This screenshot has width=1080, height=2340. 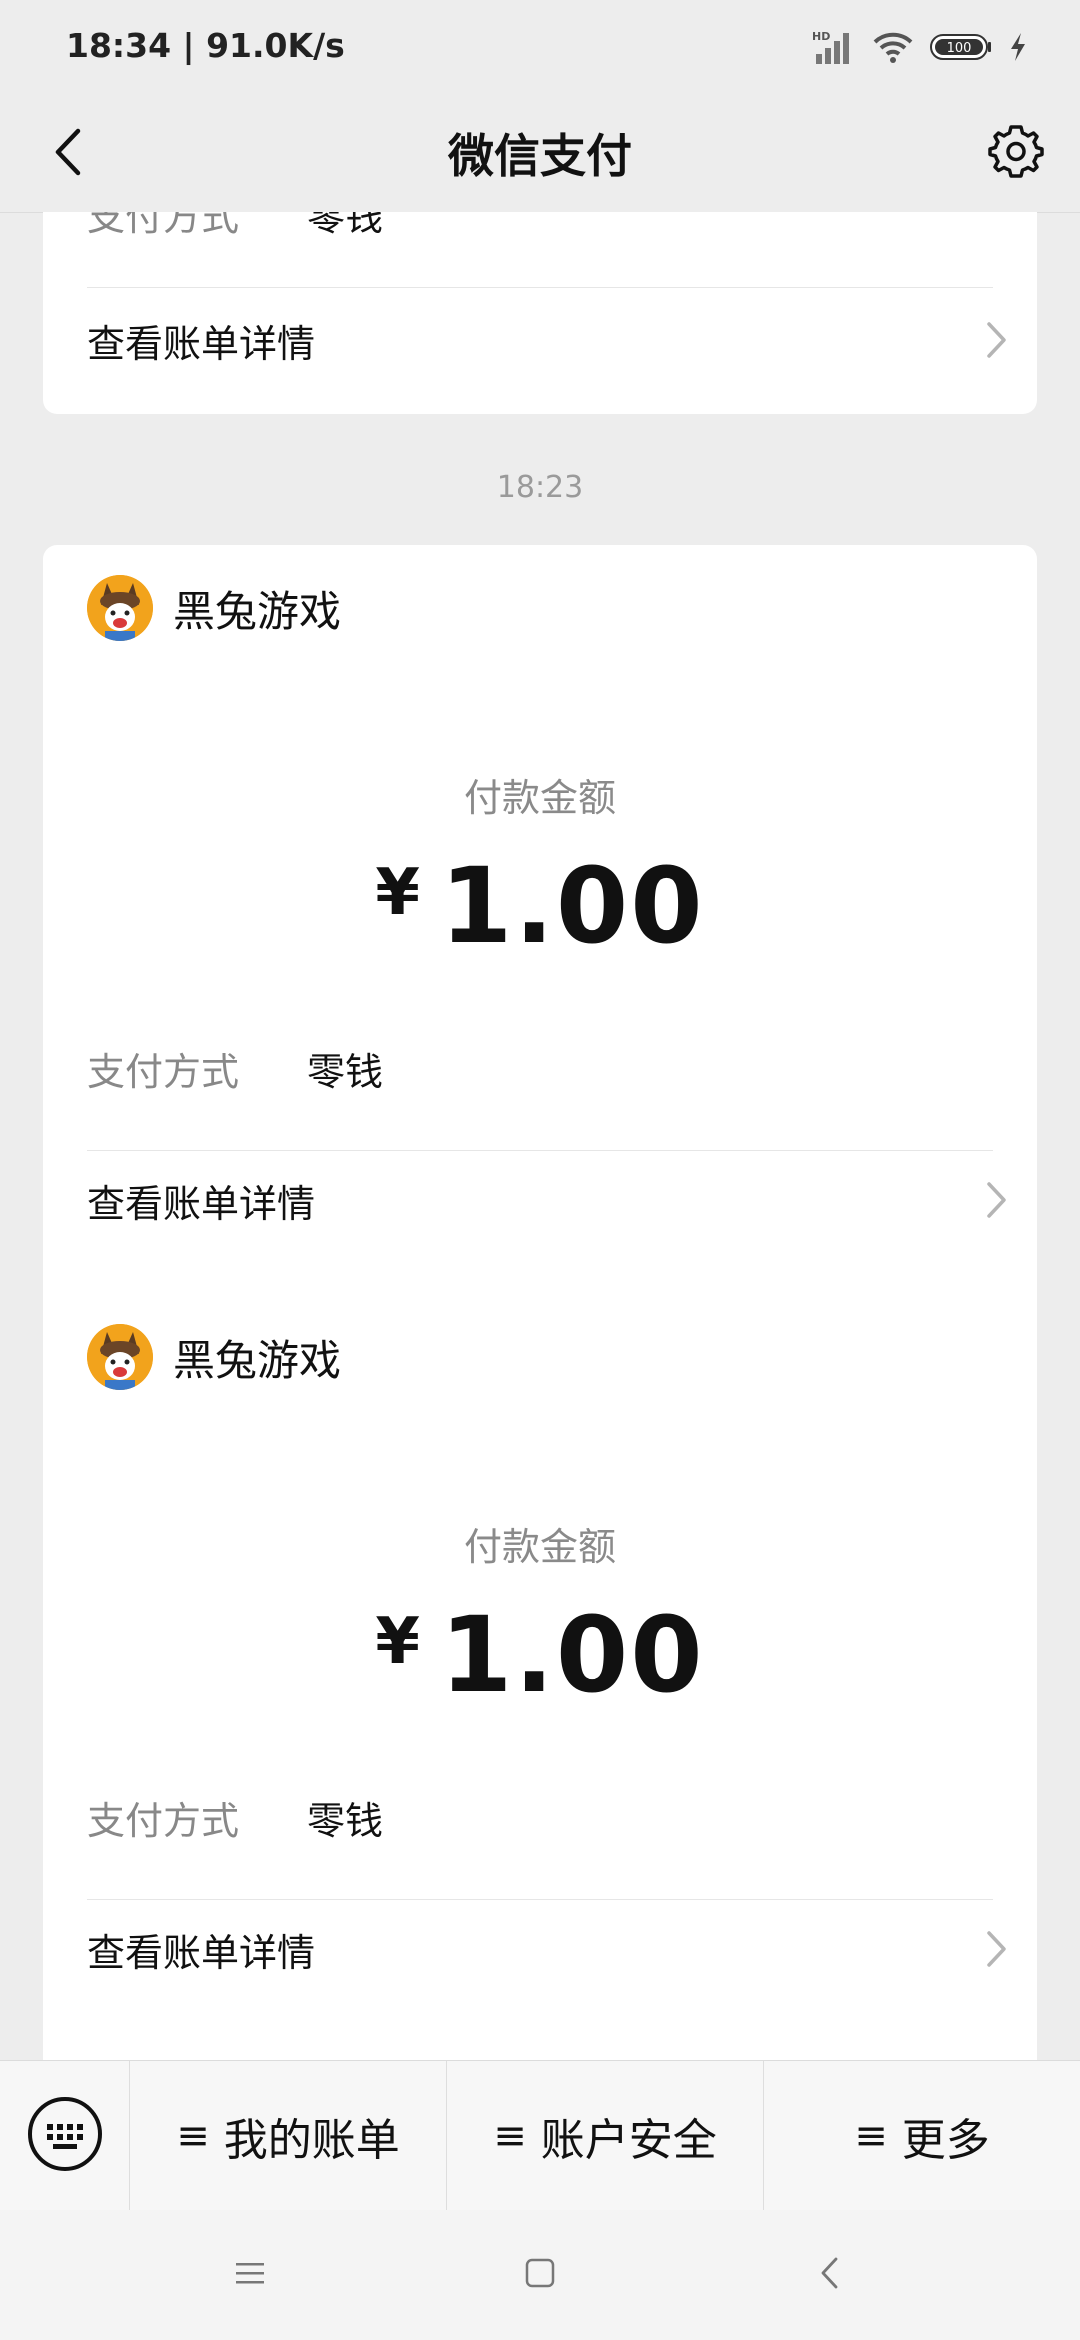 I want to click on payment-card-partial: 支付方式 零钱 查看账单详情, so click(x=540, y=313).